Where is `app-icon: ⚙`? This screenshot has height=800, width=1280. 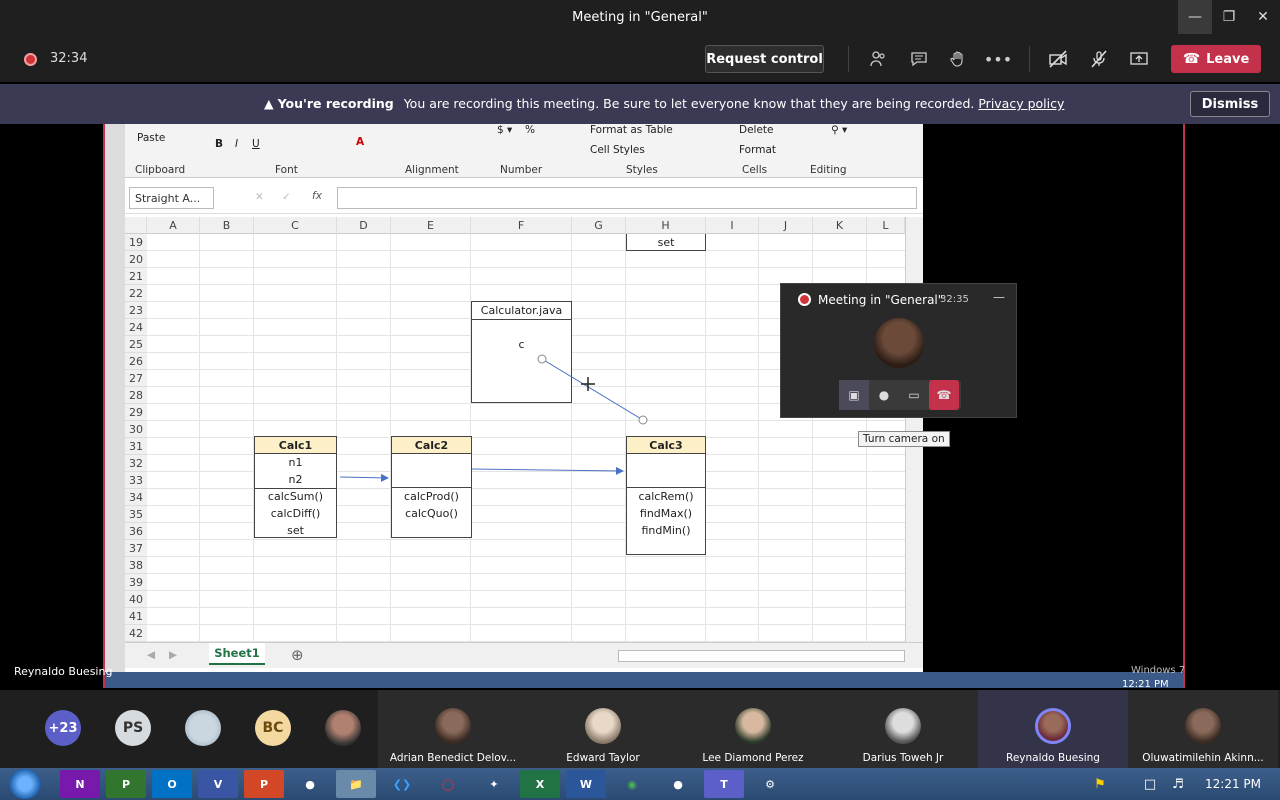 app-icon: ⚙ is located at coordinates (770, 784).